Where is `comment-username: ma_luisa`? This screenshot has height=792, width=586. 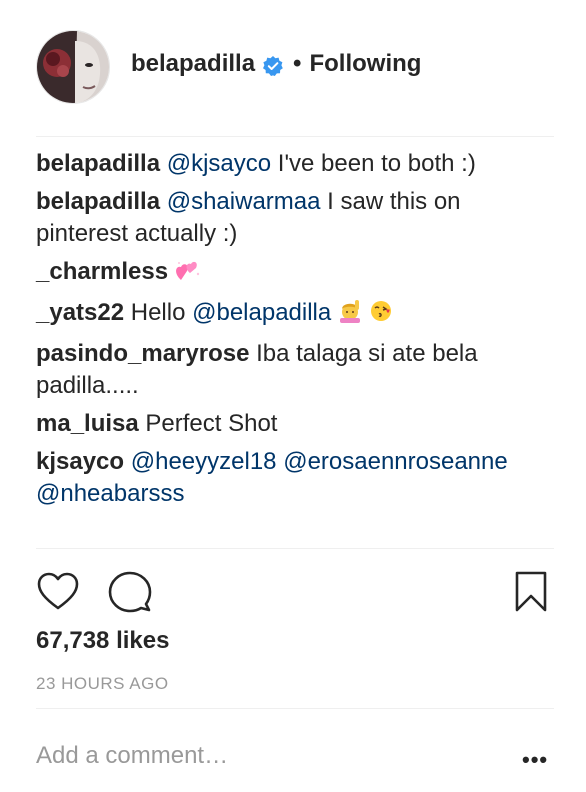
comment-username: ma_luisa is located at coordinates (87, 423).